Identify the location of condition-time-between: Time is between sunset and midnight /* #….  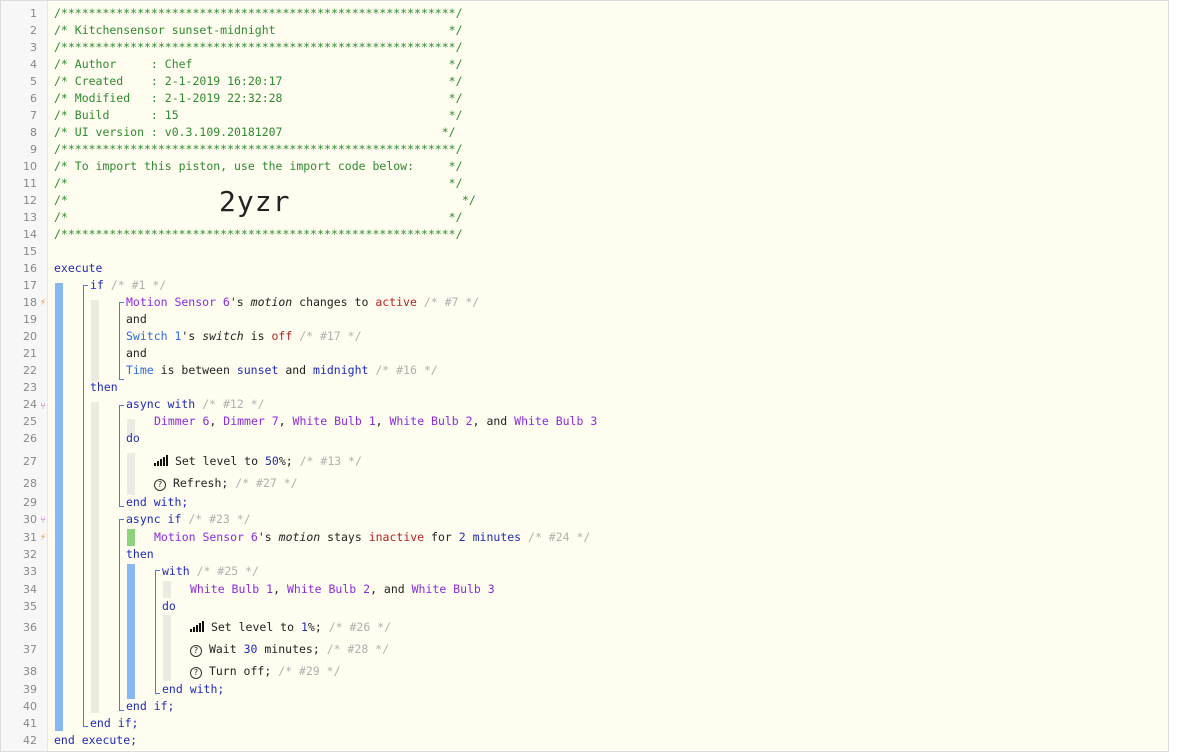
(282, 370).